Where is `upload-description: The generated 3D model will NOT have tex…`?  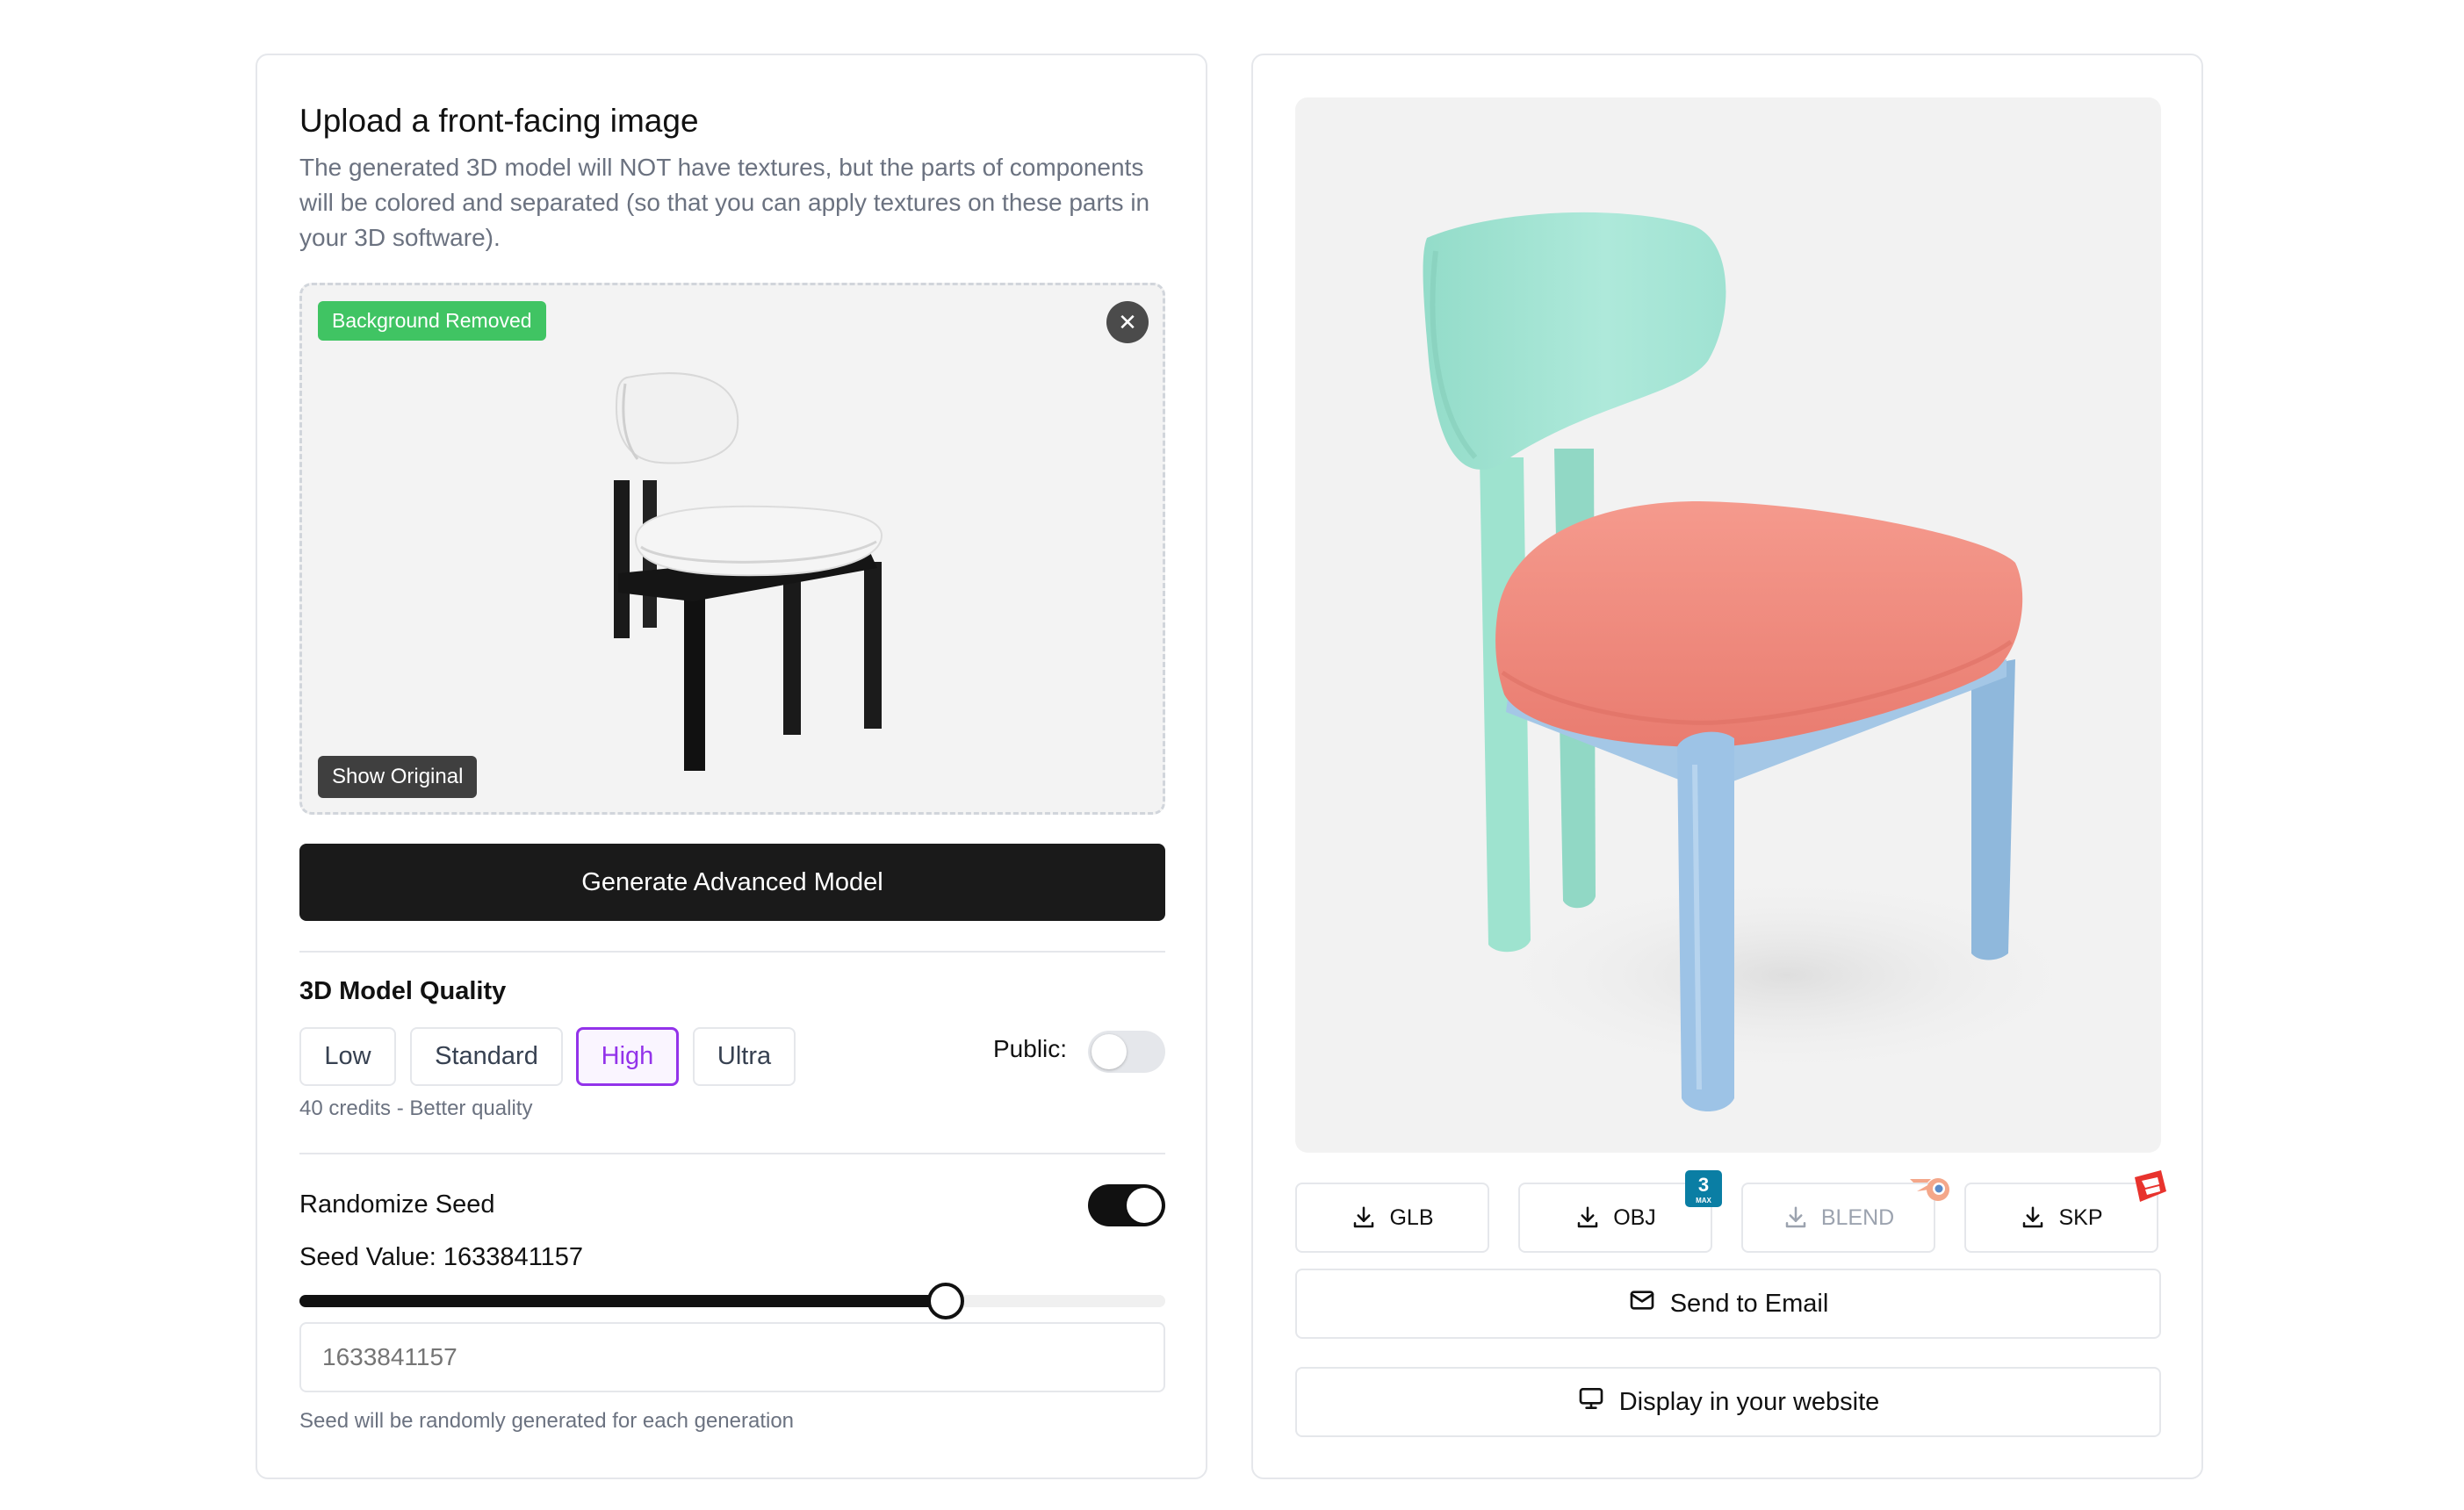
upload-description: The generated 3D model will NOT have tex… is located at coordinates (724, 202).